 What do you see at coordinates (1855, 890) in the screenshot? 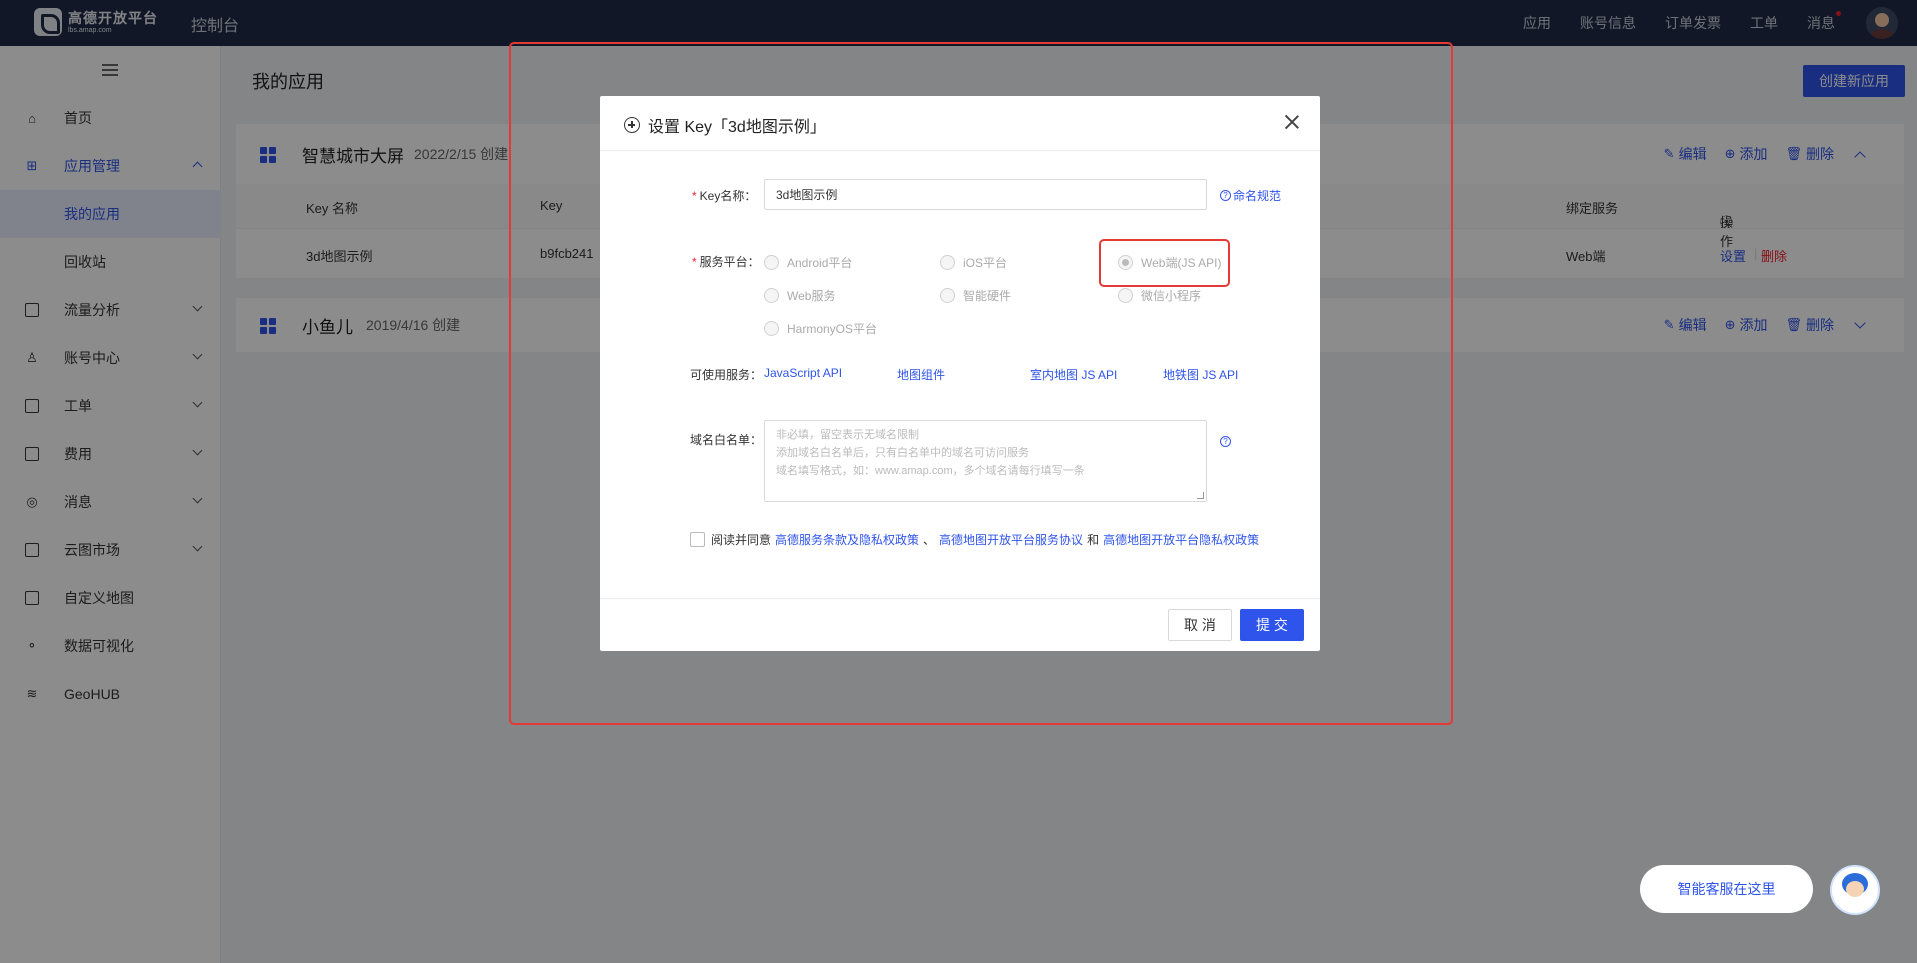
I see `support-avatar-icon` at bounding box center [1855, 890].